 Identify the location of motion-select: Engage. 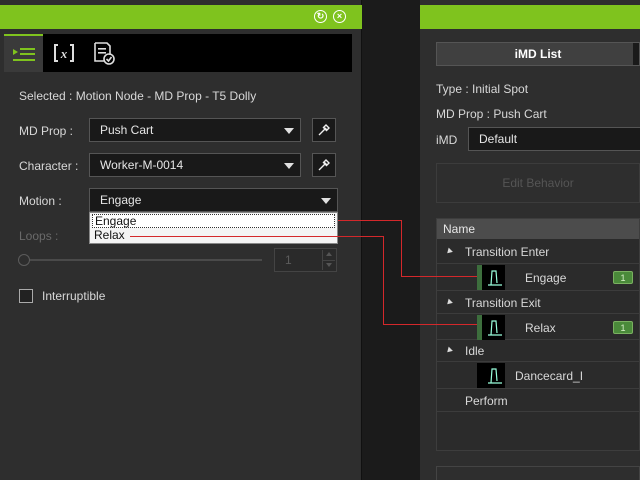
(213, 200).